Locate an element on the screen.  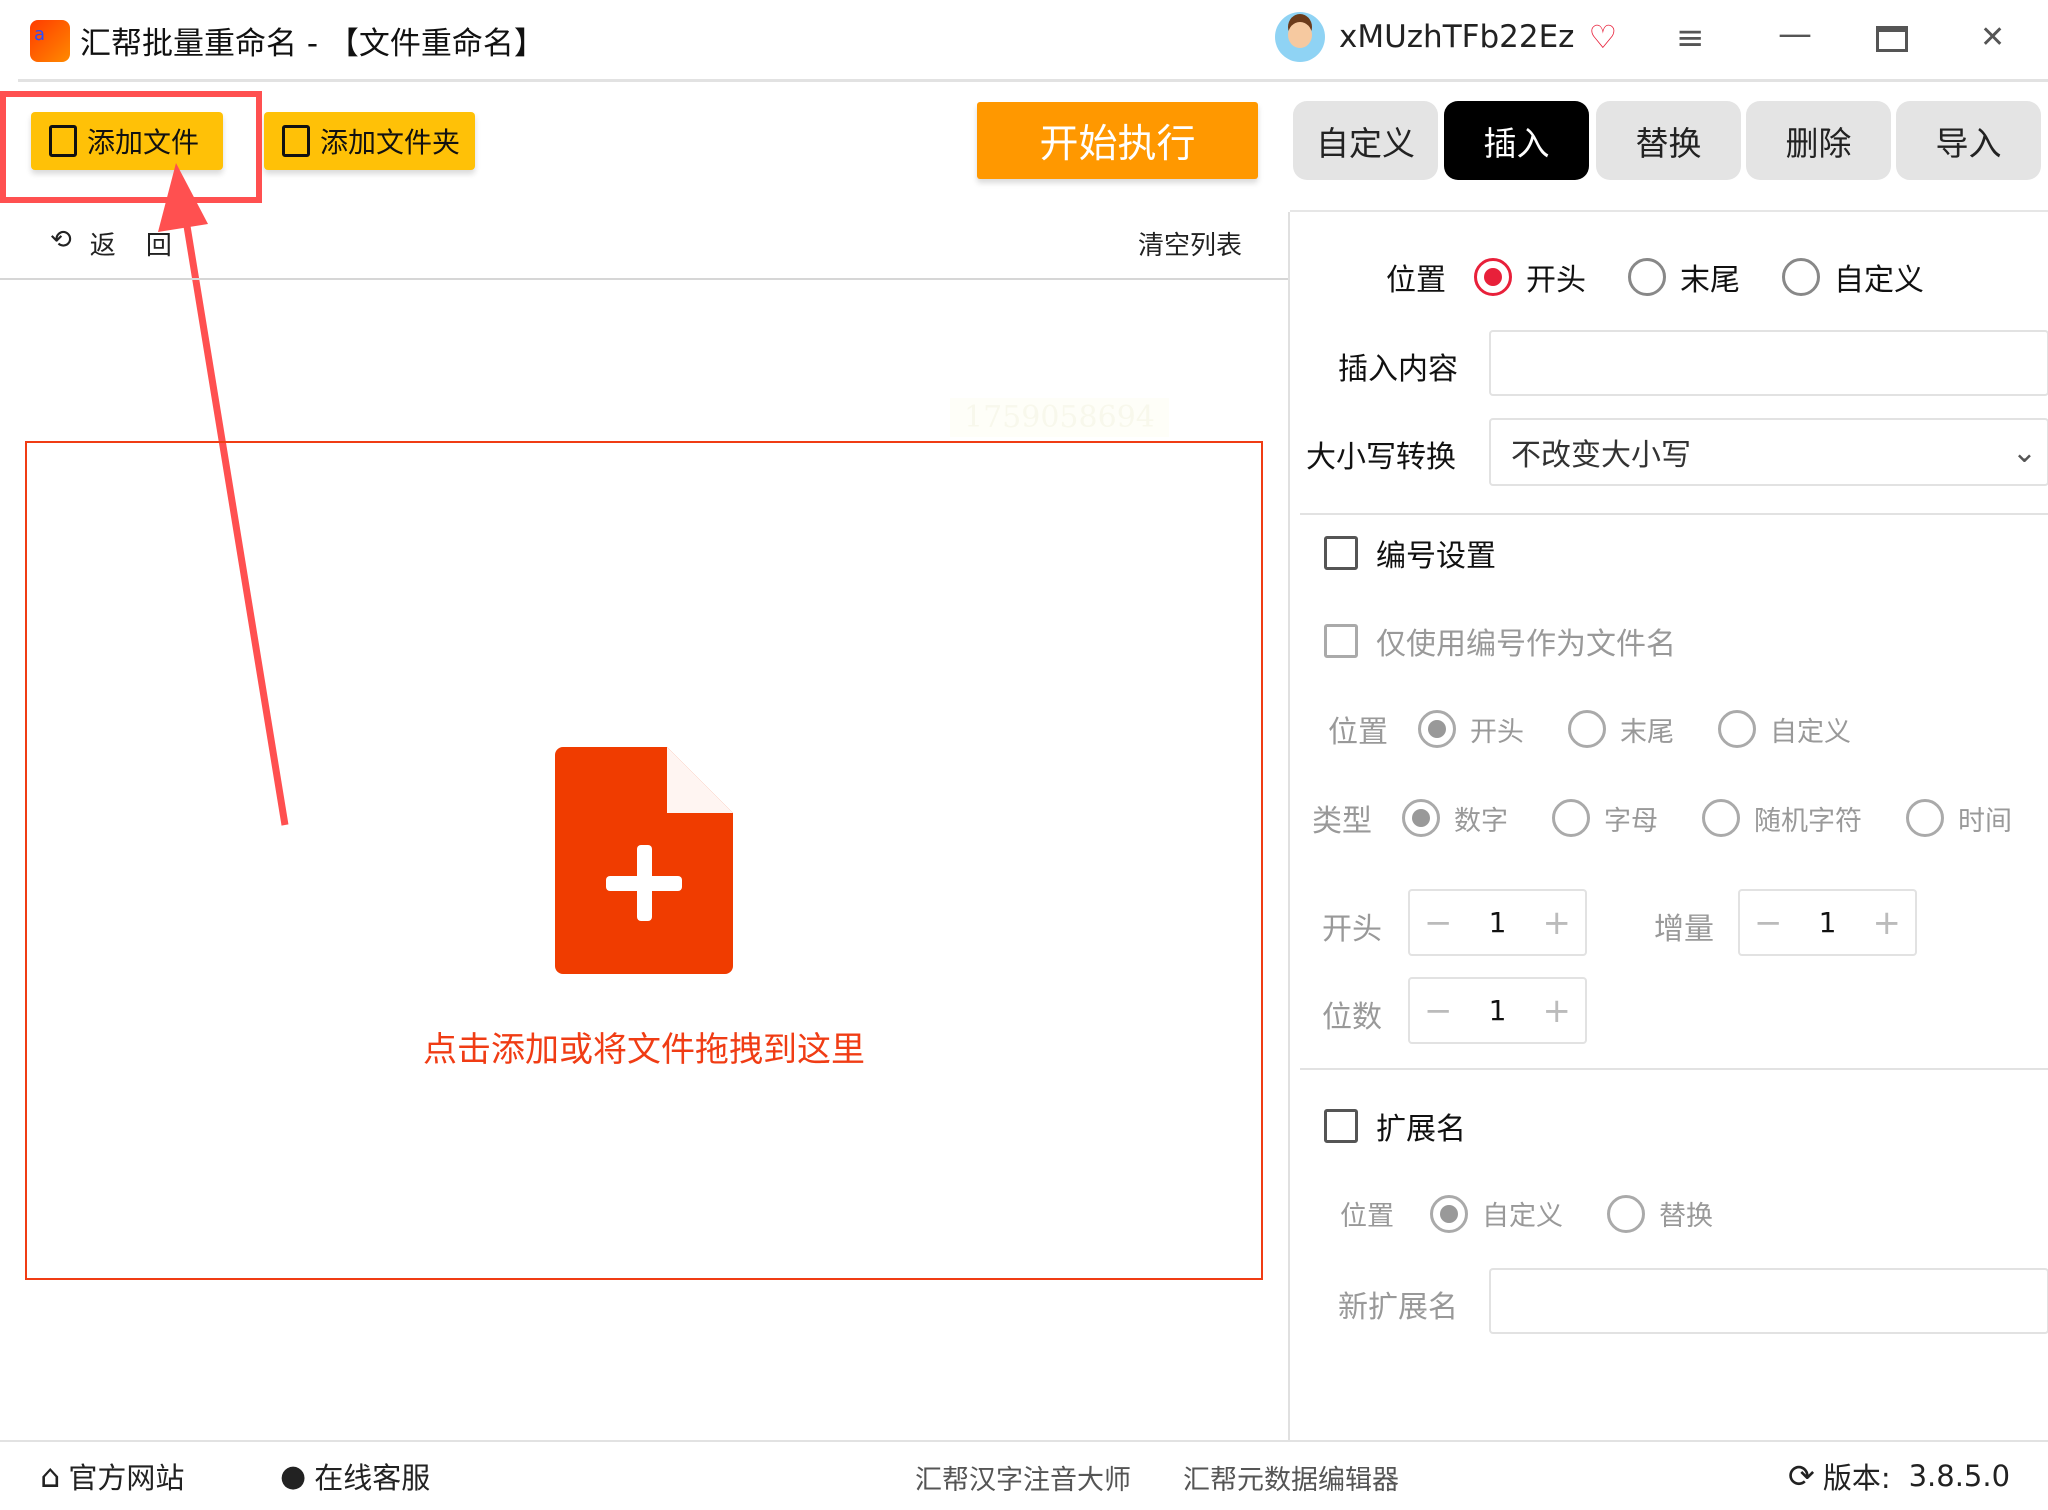
extension-toggle: 扩展名 is located at coordinates (1395, 1126).